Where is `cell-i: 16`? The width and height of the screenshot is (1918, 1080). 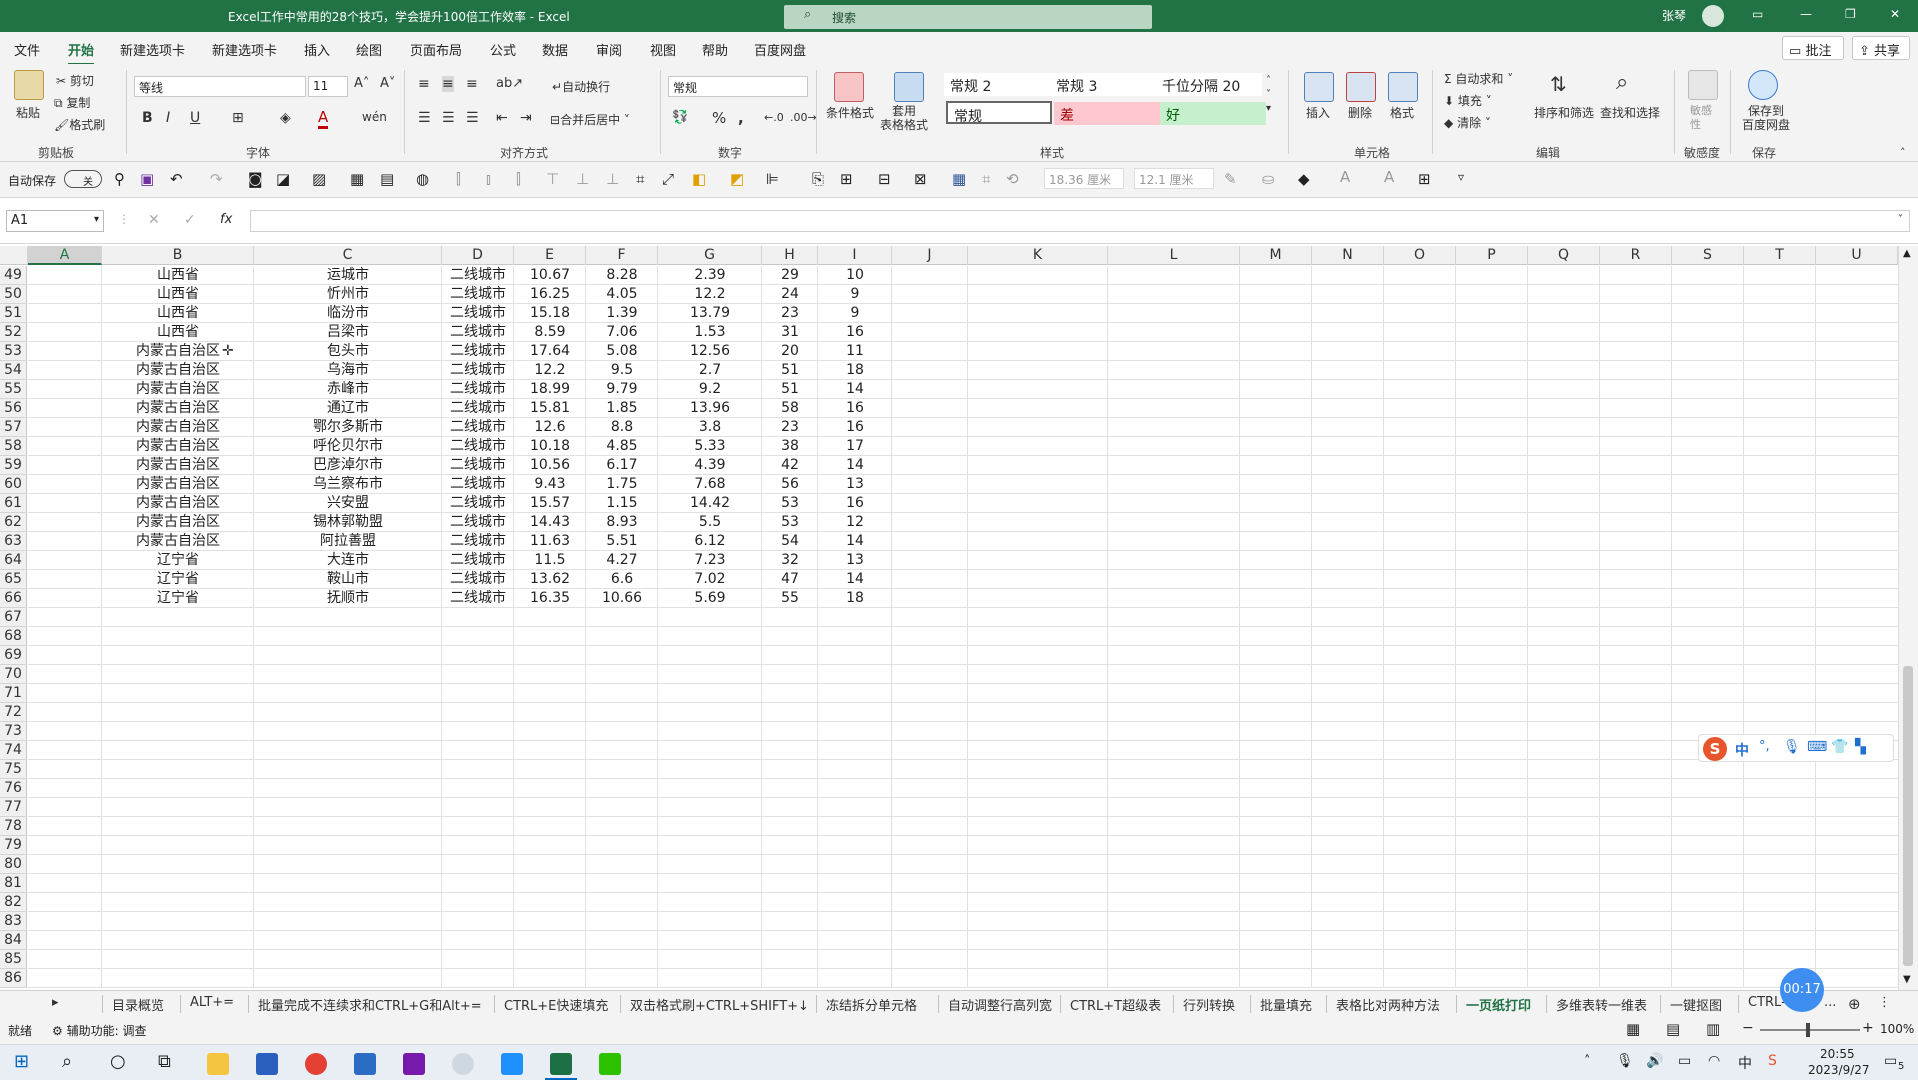
cell-i: 16 is located at coordinates (855, 427).